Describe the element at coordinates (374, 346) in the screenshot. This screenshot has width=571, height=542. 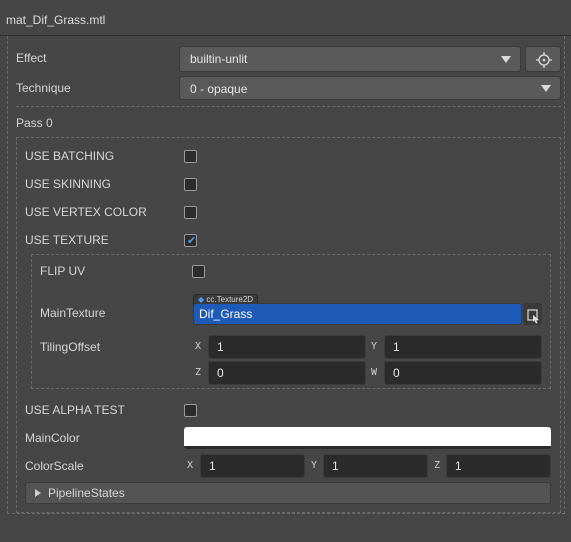
I see `tiling-y-axis-label: Y` at that location.